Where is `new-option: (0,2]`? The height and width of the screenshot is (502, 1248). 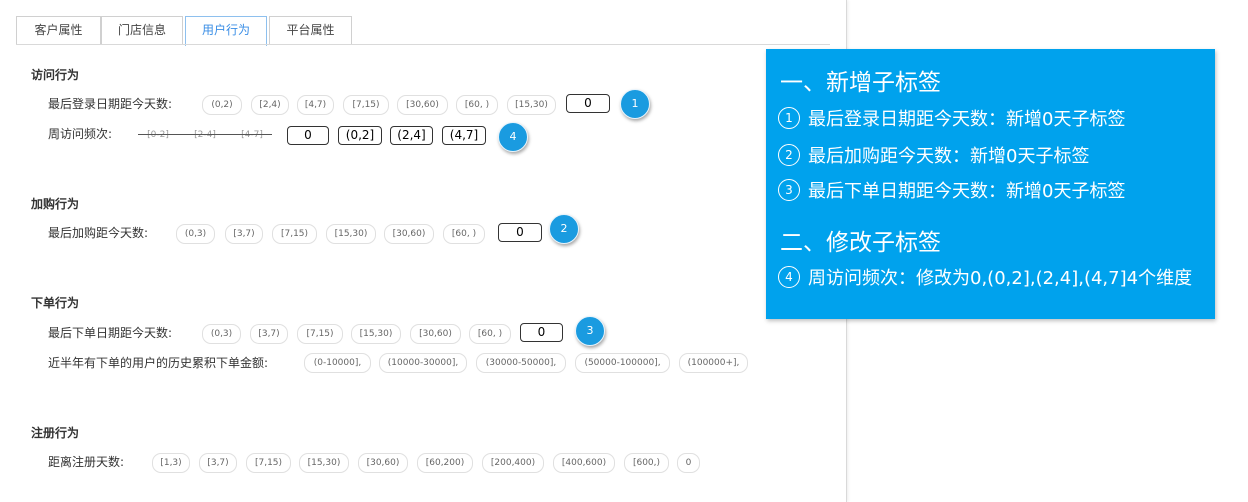
new-option: (0,2] is located at coordinates (360, 135).